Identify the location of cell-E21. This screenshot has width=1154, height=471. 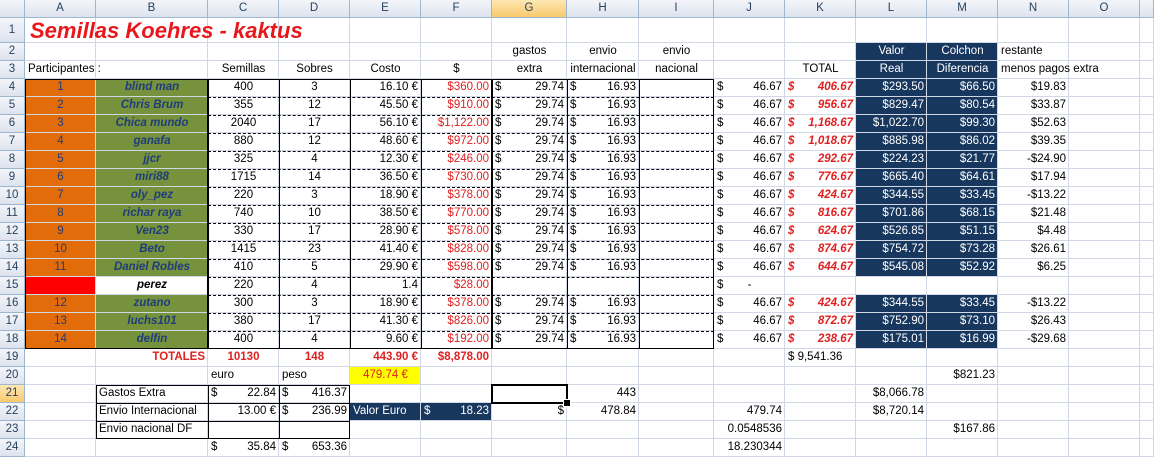
(385, 394).